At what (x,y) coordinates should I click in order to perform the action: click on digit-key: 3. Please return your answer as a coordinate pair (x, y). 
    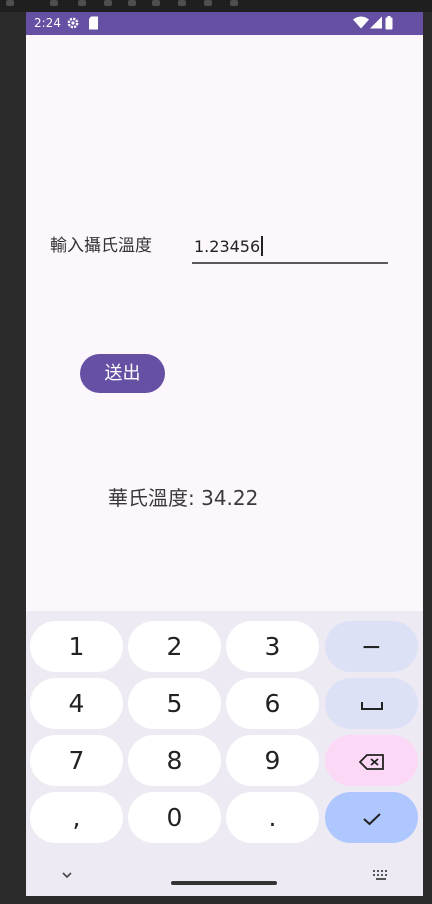
    Looking at the image, I should click on (272, 646).